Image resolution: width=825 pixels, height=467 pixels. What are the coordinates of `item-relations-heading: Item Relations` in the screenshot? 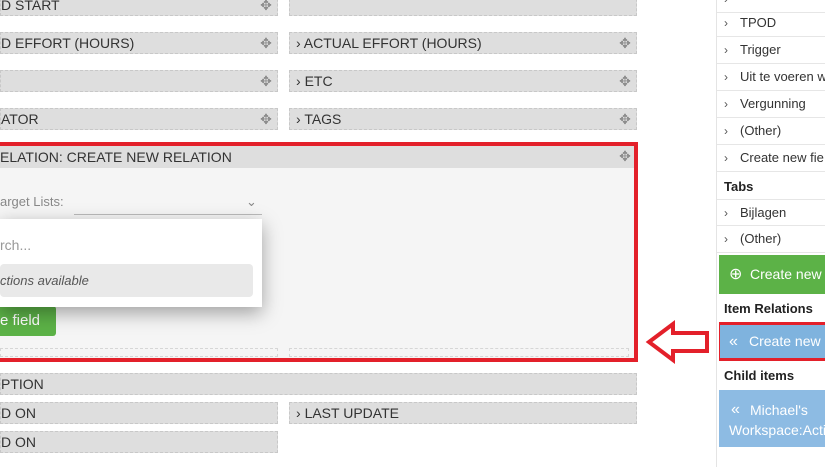 It's located at (768, 308).